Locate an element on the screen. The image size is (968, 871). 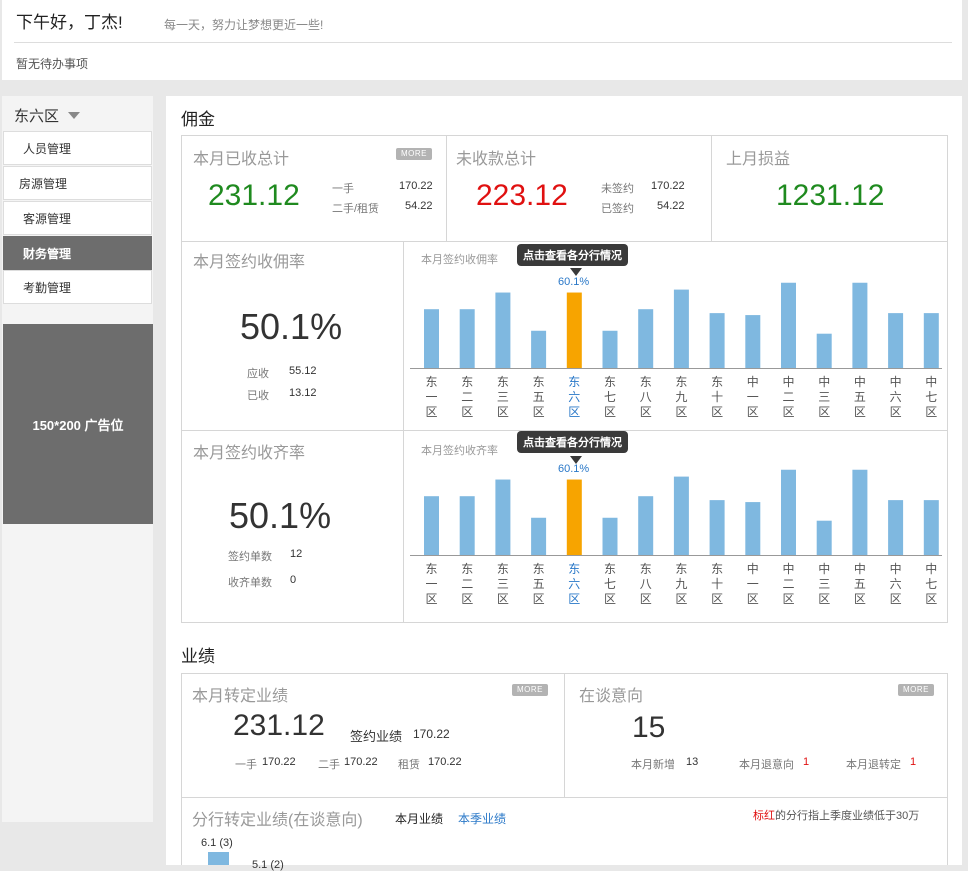
todo-status: 暂无待办事项 is located at coordinates (52, 64).